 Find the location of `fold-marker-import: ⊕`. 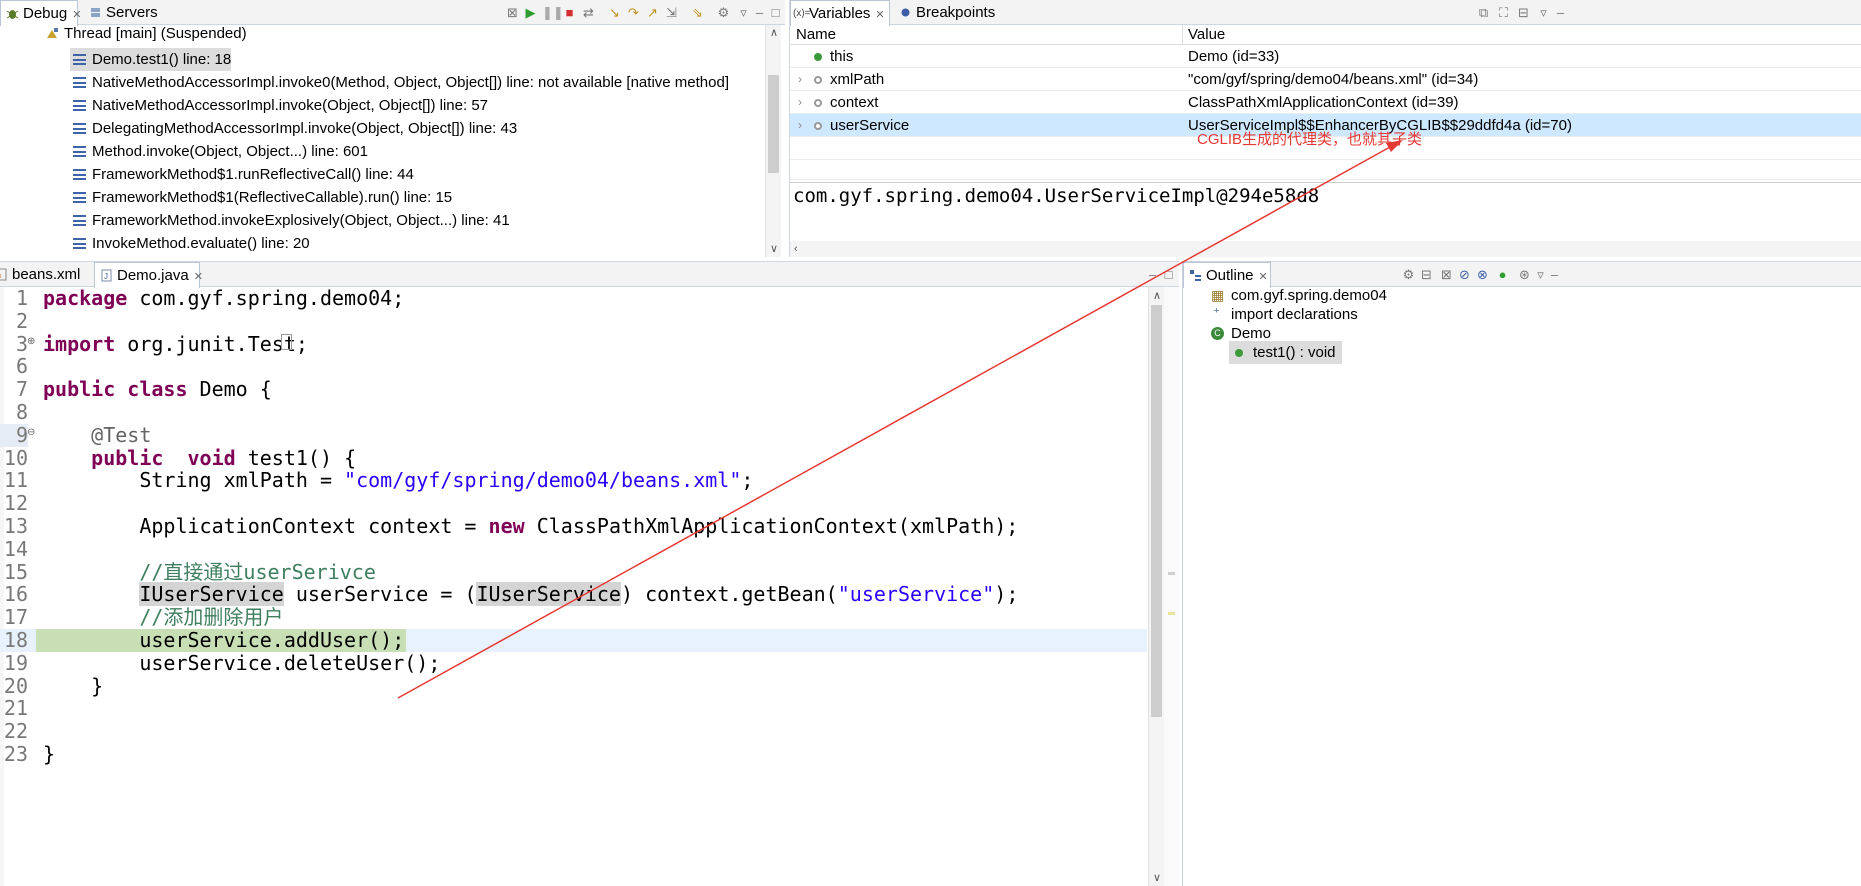

fold-marker-import: ⊕ is located at coordinates (31, 341).